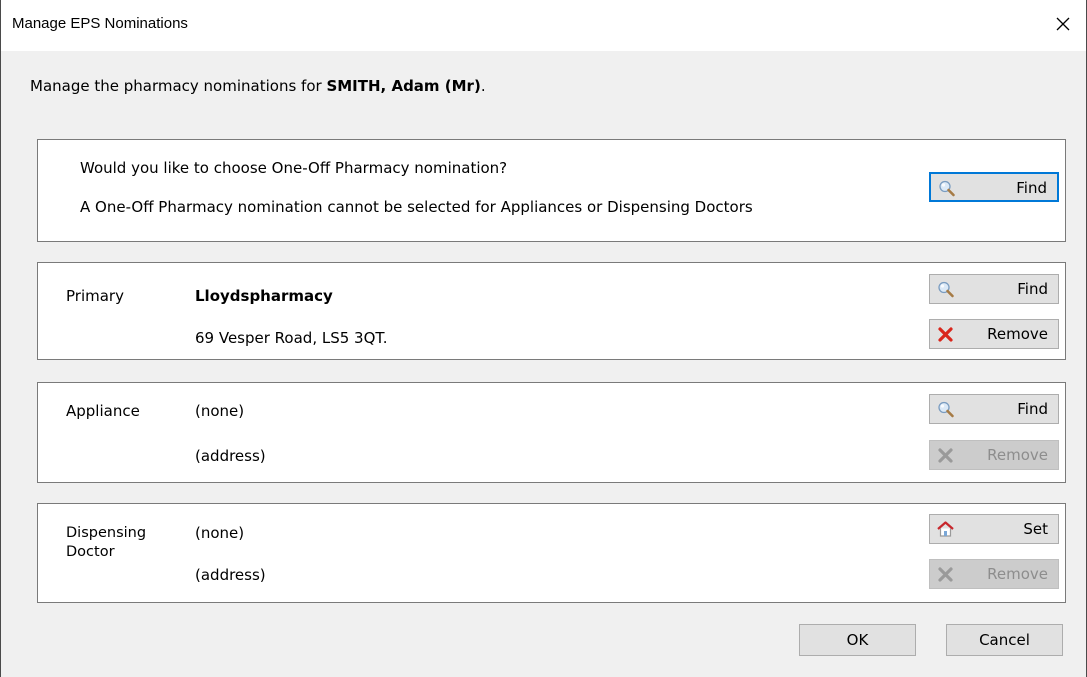 Image resolution: width=1087 pixels, height=677 pixels. What do you see at coordinates (483, 86) in the screenshot?
I see `intro-suffix: .` at bounding box center [483, 86].